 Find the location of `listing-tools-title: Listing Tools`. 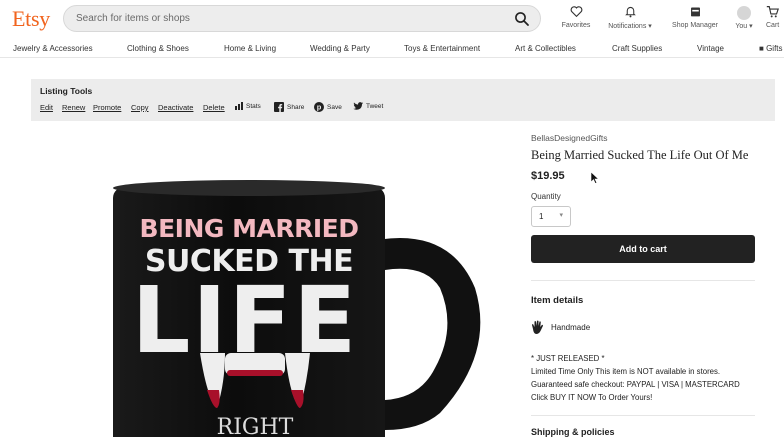

listing-tools-title: Listing Tools is located at coordinates (66, 91).